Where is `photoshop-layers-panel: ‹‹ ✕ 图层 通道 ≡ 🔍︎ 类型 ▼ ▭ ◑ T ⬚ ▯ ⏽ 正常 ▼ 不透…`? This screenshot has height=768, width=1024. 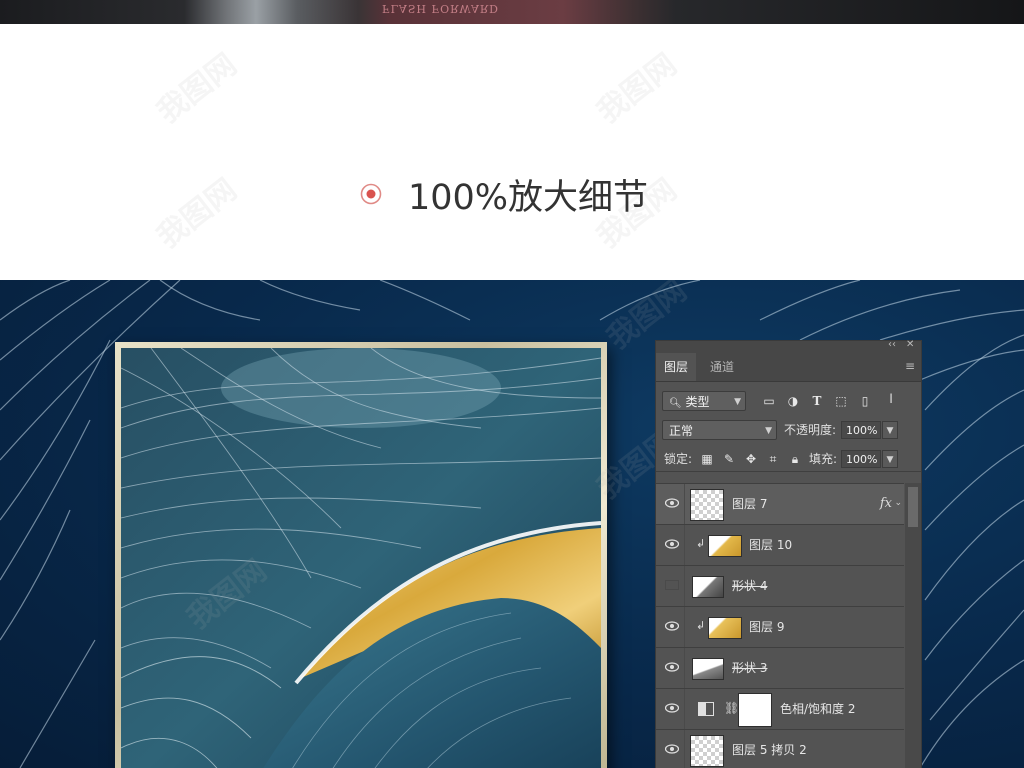
photoshop-layers-panel: ‹‹ ✕ 图层 通道 ≡ 🔍︎ 类型 ▼ ▭ ◑ T ⬚ ▯ ⏽ 正常 ▼ 不透… is located at coordinates (788, 553).